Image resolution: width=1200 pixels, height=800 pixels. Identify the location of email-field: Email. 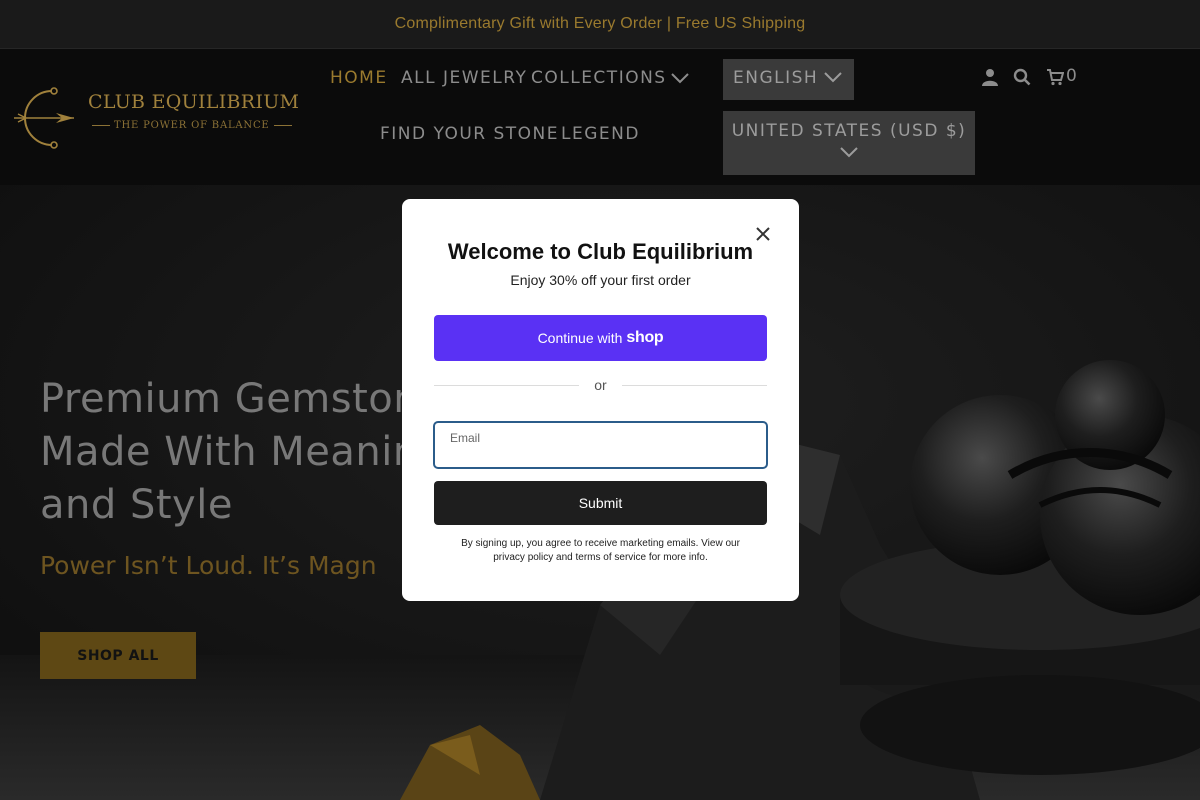
(600, 445).